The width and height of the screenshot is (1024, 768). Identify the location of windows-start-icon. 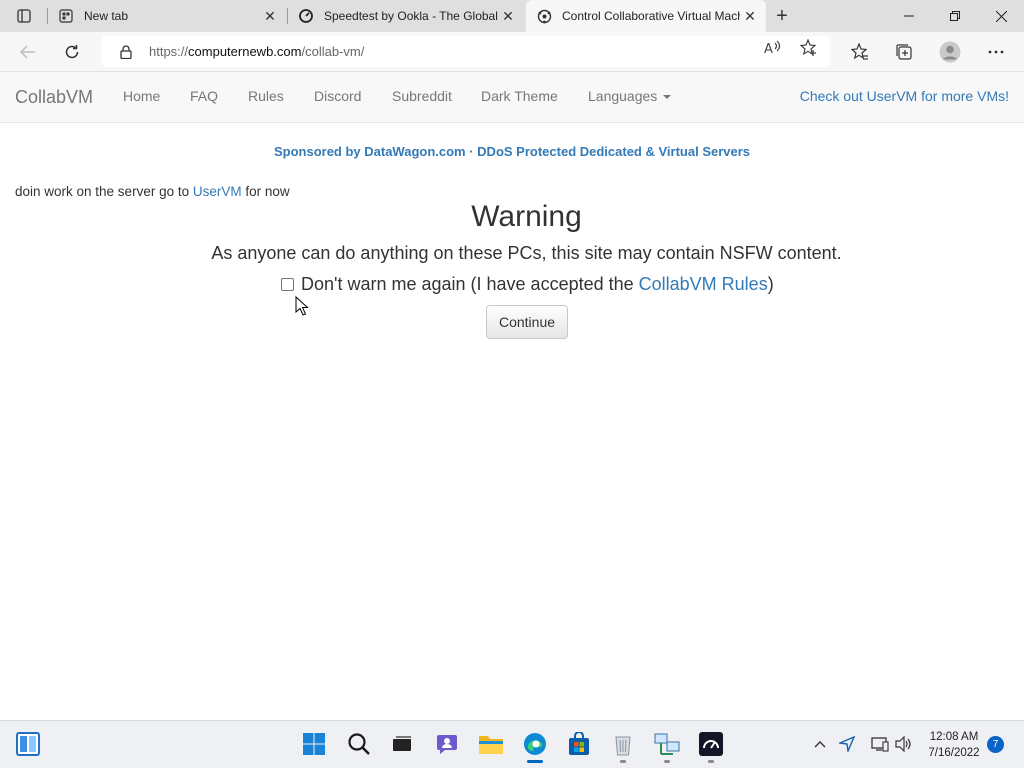
(314, 744).